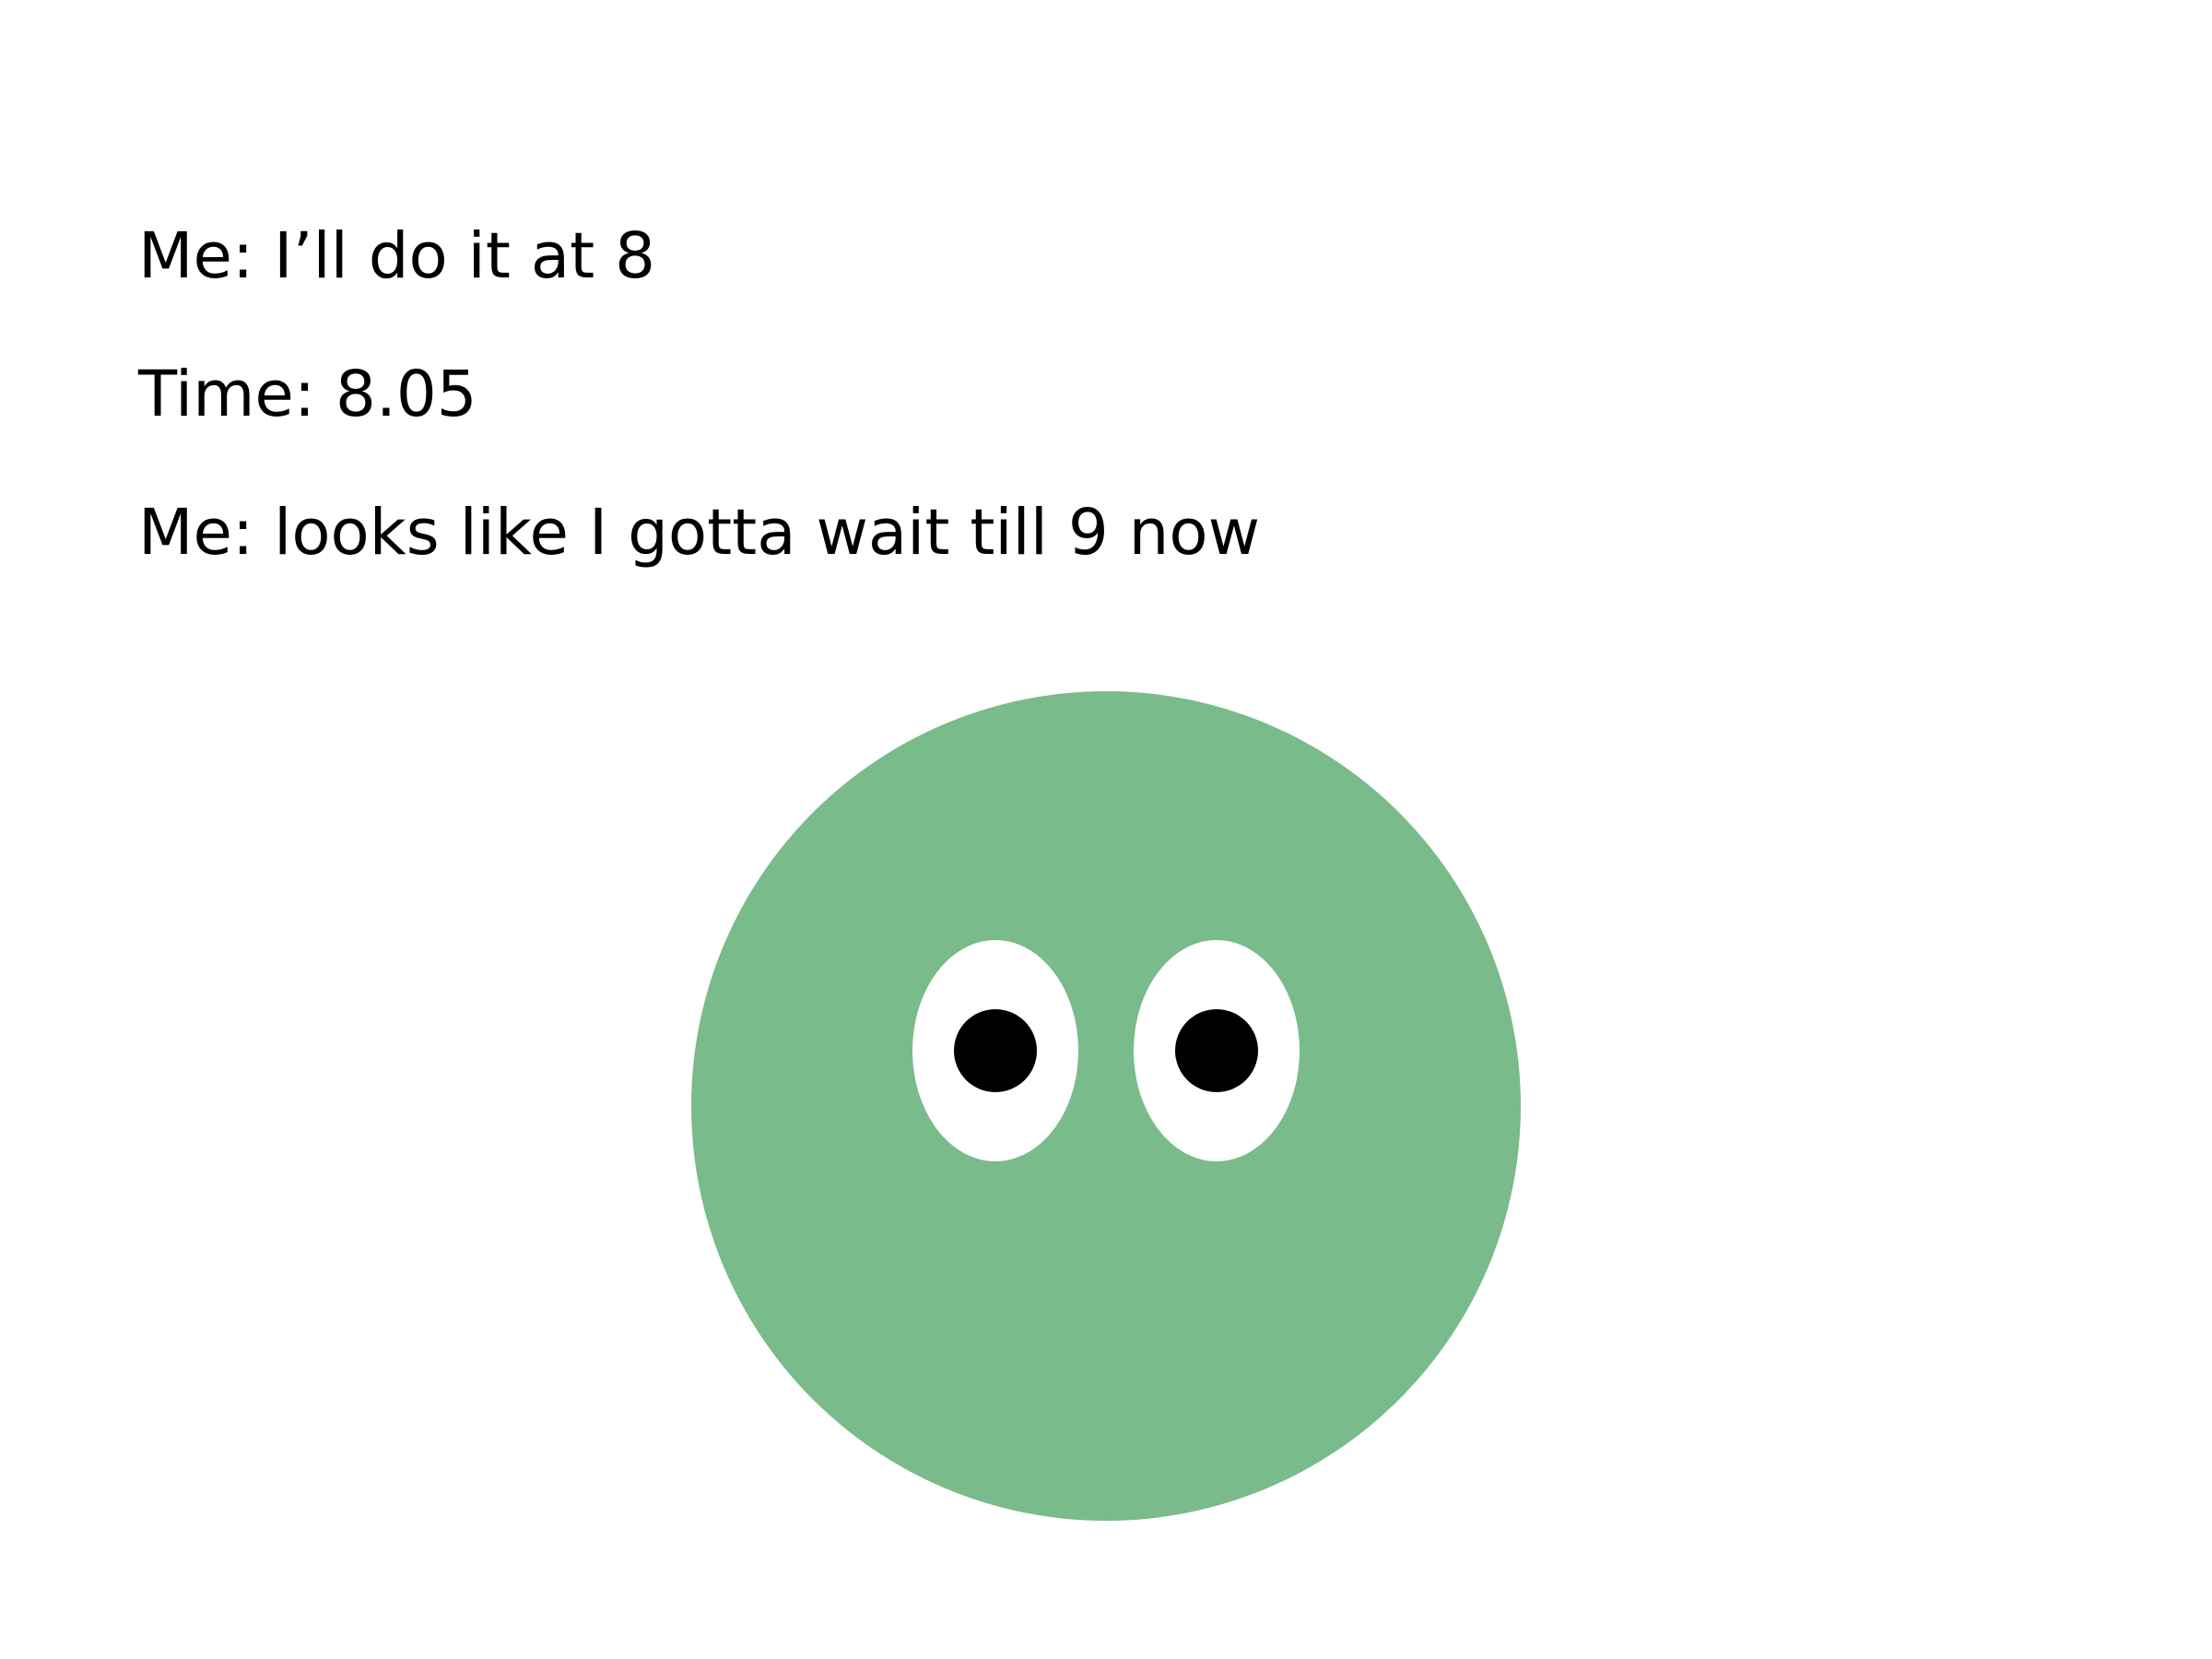 This screenshot has height=1659, width=2212. What do you see at coordinates (995, 1050) in the screenshot?
I see `left-pupil` at bounding box center [995, 1050].